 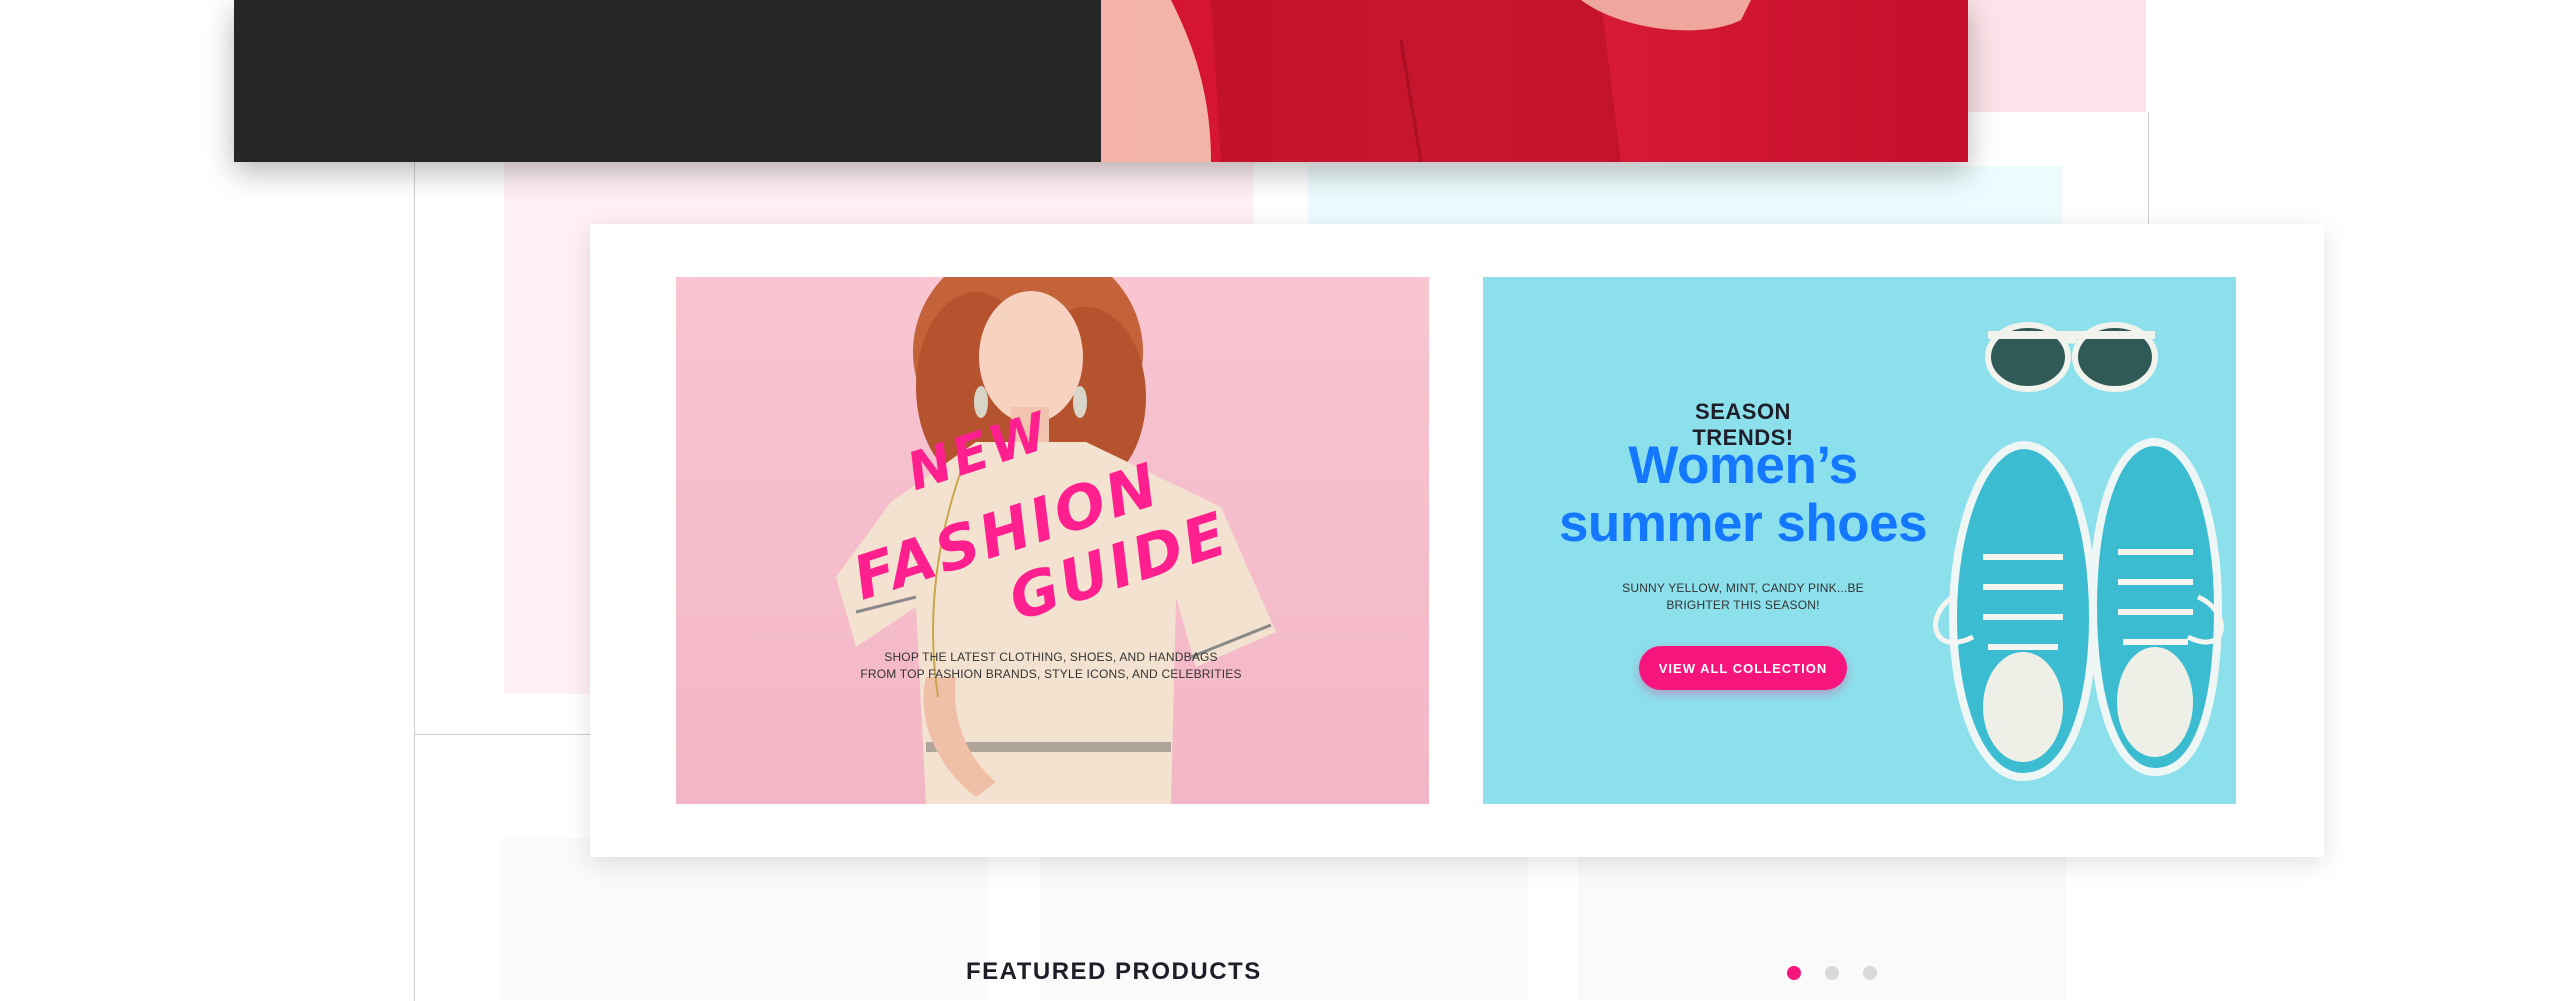 What do you see at coordinates (2071, 357) in the screenshot?
I see `sunglasses-icon` at bounding box center [2071, 357].